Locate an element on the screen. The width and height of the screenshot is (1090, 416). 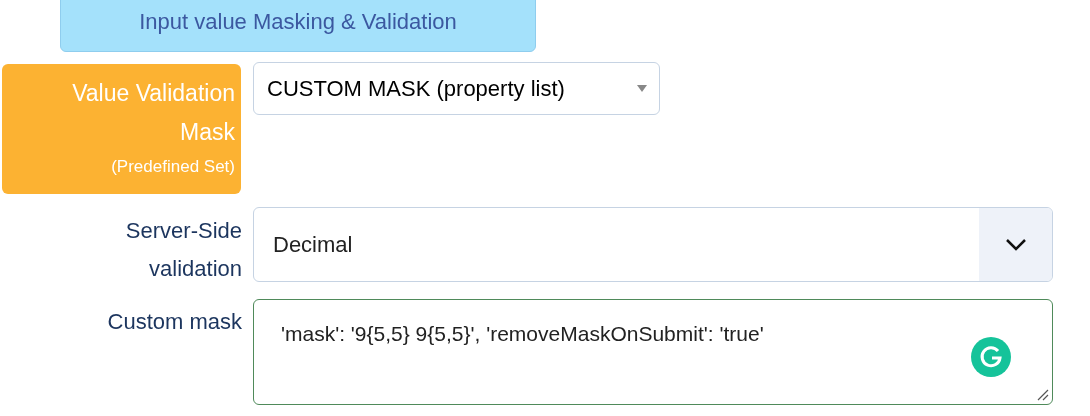
field-label: Value Validation Mask is located at coordinates (153, 113).